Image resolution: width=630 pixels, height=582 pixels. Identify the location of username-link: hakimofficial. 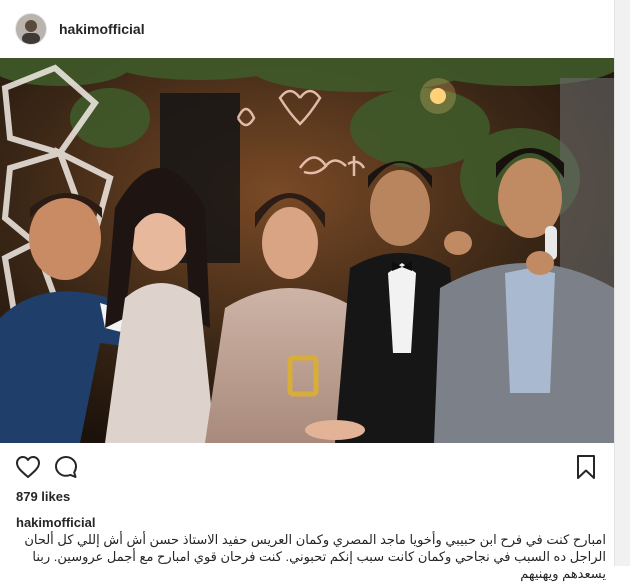
(102, 29).